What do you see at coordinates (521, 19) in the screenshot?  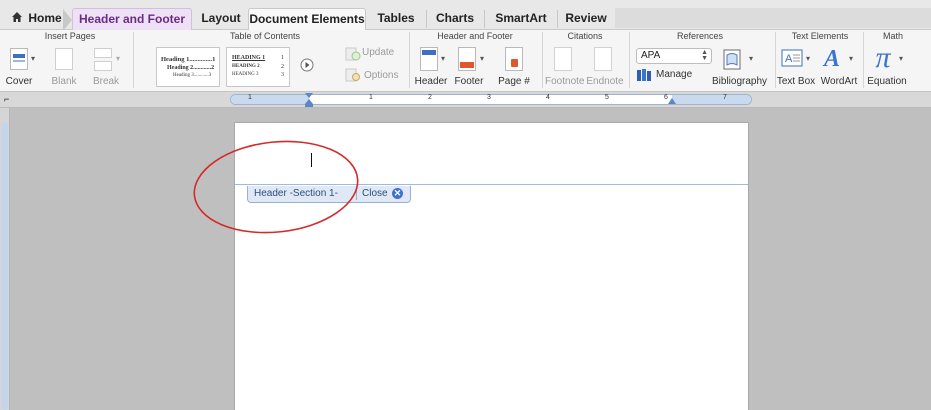 I see `tab-smartart: SmartArt` at bounding box center [521, 19].